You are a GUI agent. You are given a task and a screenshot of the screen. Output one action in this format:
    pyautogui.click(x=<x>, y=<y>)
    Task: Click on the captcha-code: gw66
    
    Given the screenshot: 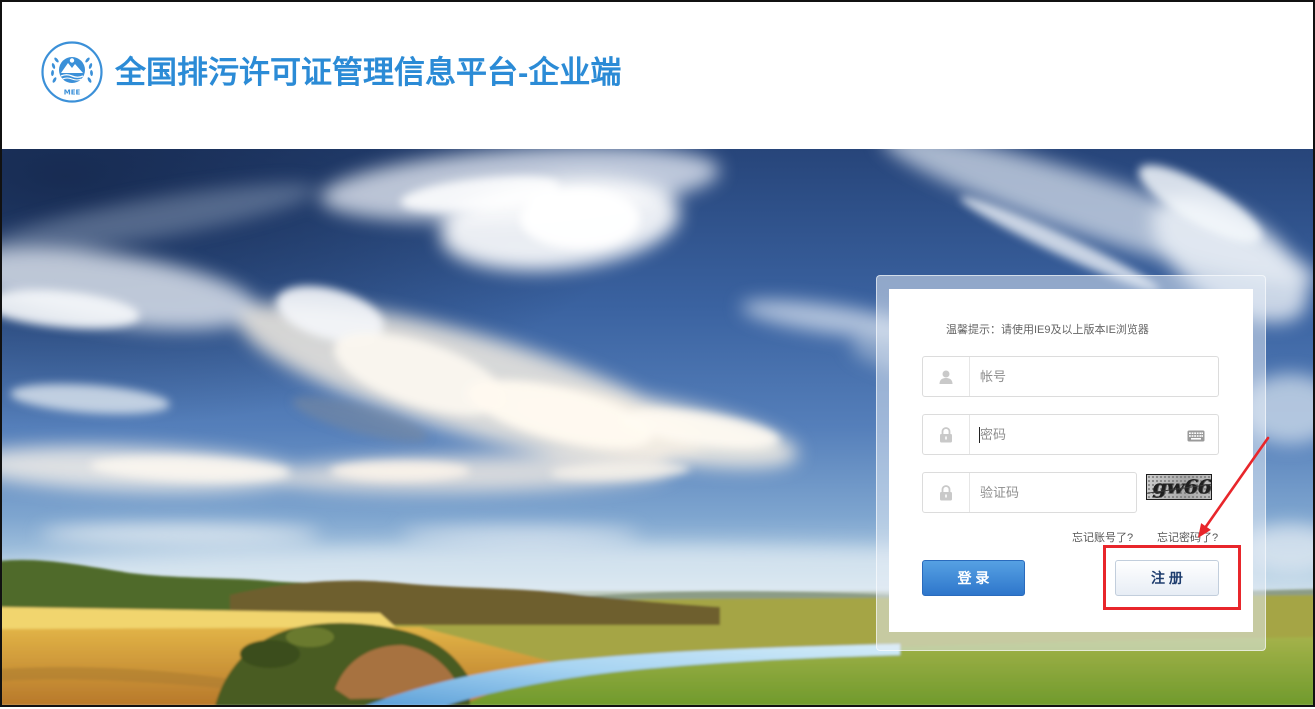 What is the action you would take?
    pyautogui.click(x=1181, y=486)
    